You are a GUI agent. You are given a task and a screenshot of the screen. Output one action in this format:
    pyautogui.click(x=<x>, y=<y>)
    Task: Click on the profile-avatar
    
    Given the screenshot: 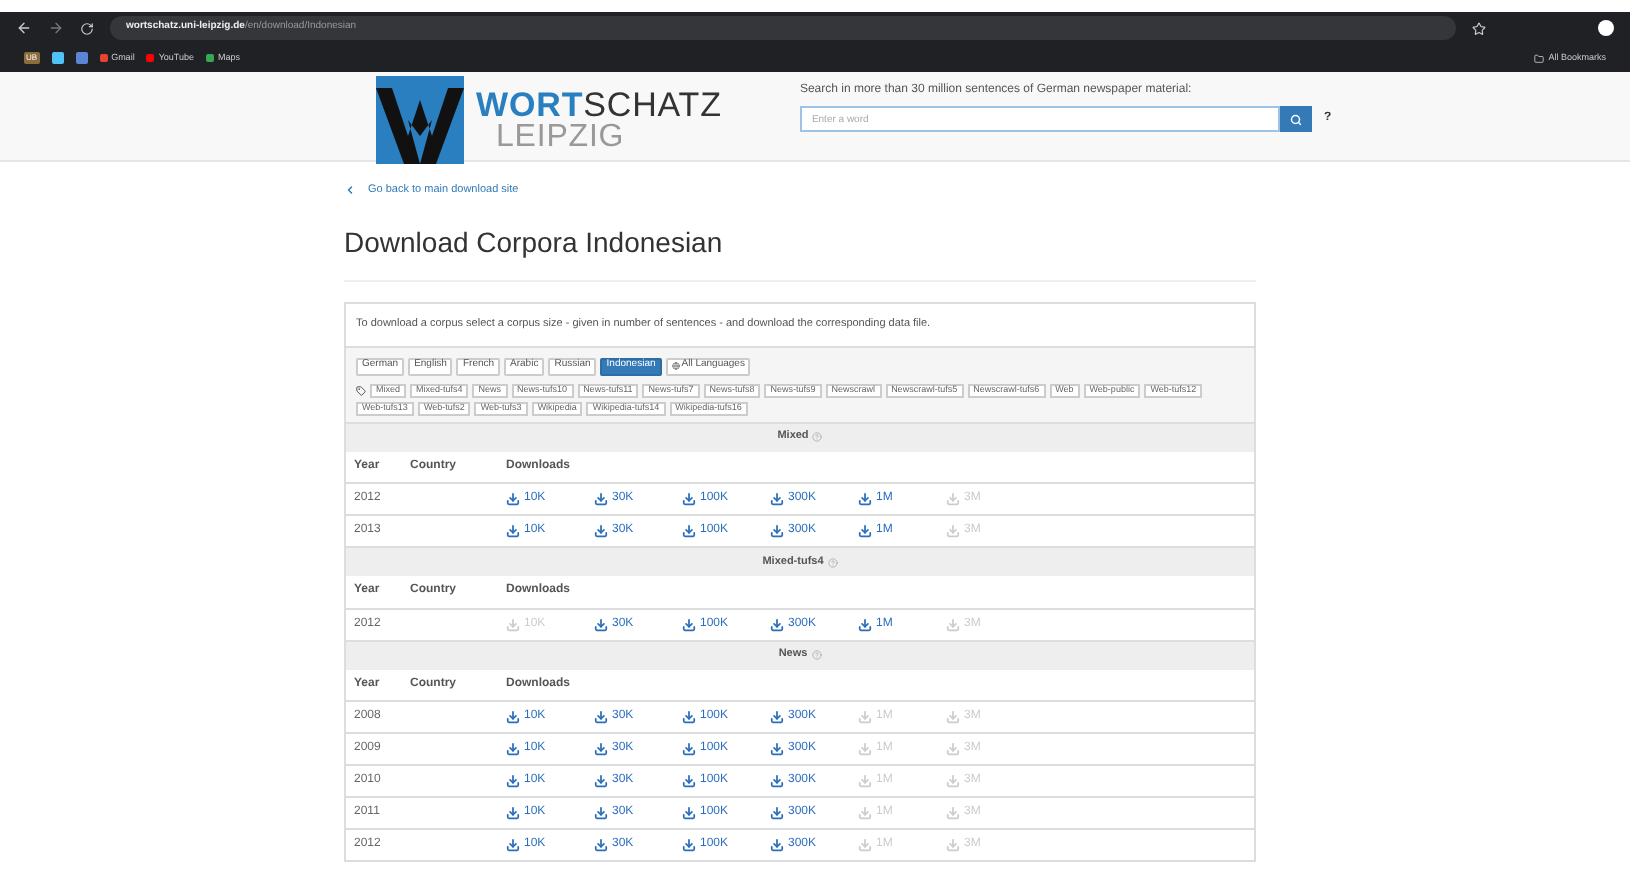 What is the action you would take?
    pyautogui.click(x=1606, y=28)
    